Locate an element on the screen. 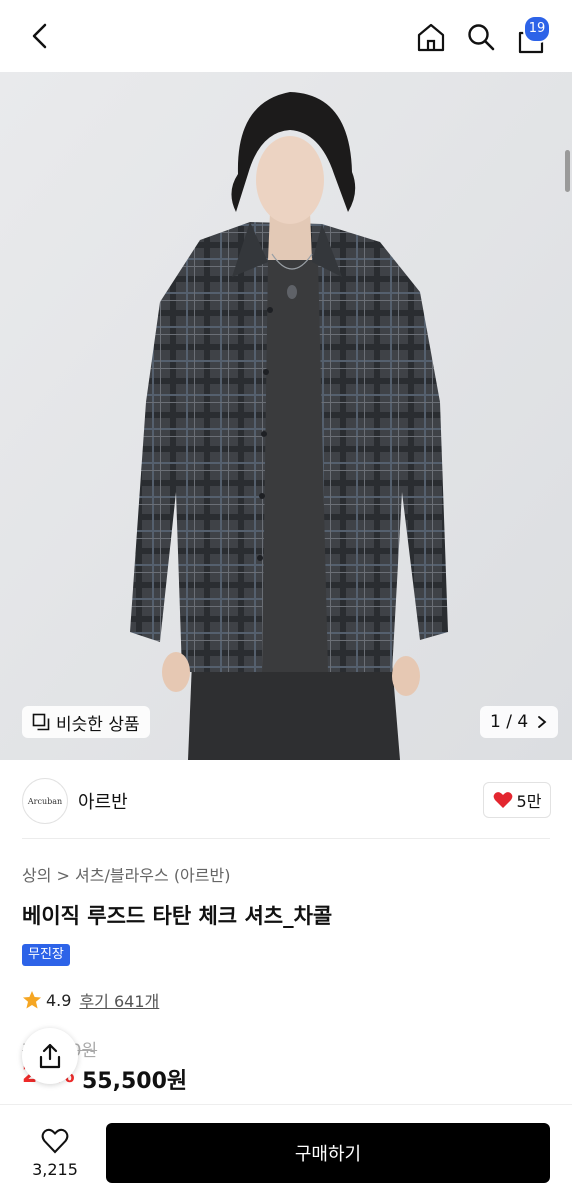 The height and width of the screenshot is (1201, 572). cart-count-badge: 19 is located at coordinates (537, 29).